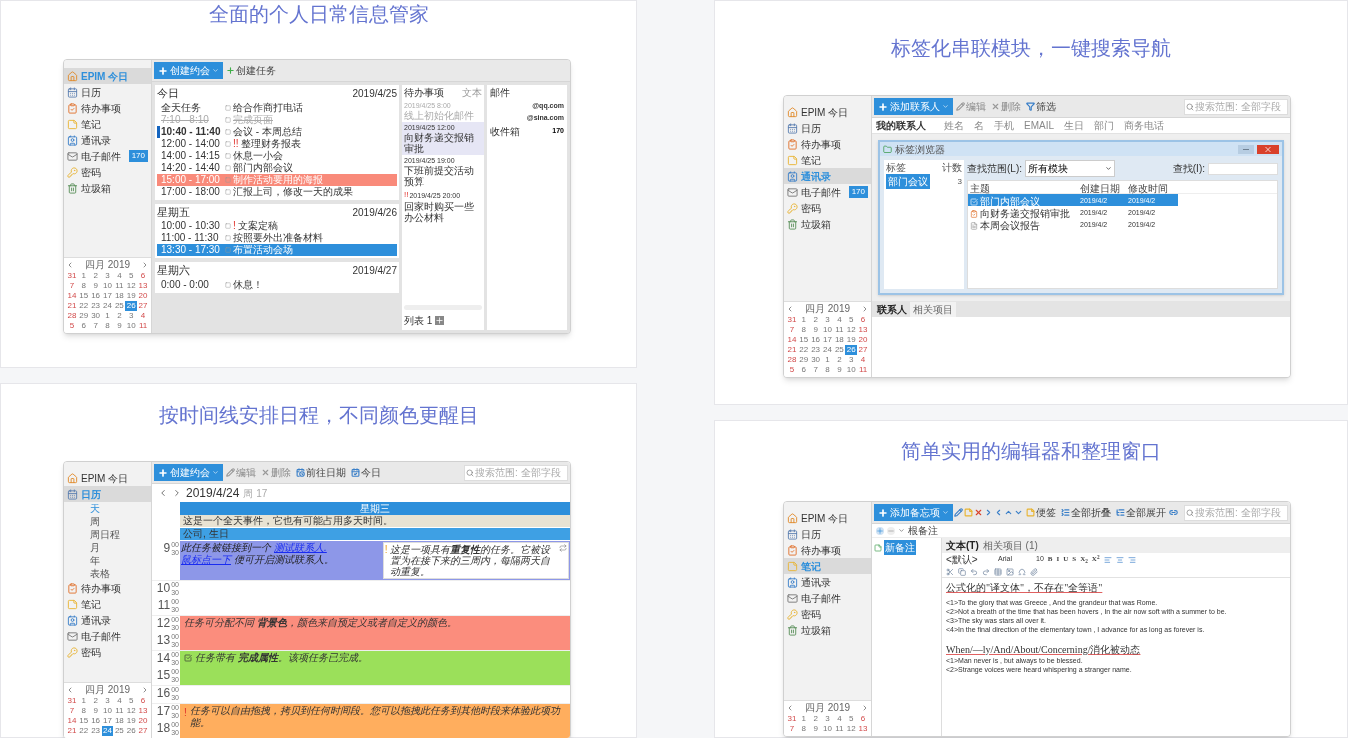 This screenshot has width=1348, height=738. Describe the element at coordinates (891, 530) in the screenshot. I see `remove-icon` at that location.